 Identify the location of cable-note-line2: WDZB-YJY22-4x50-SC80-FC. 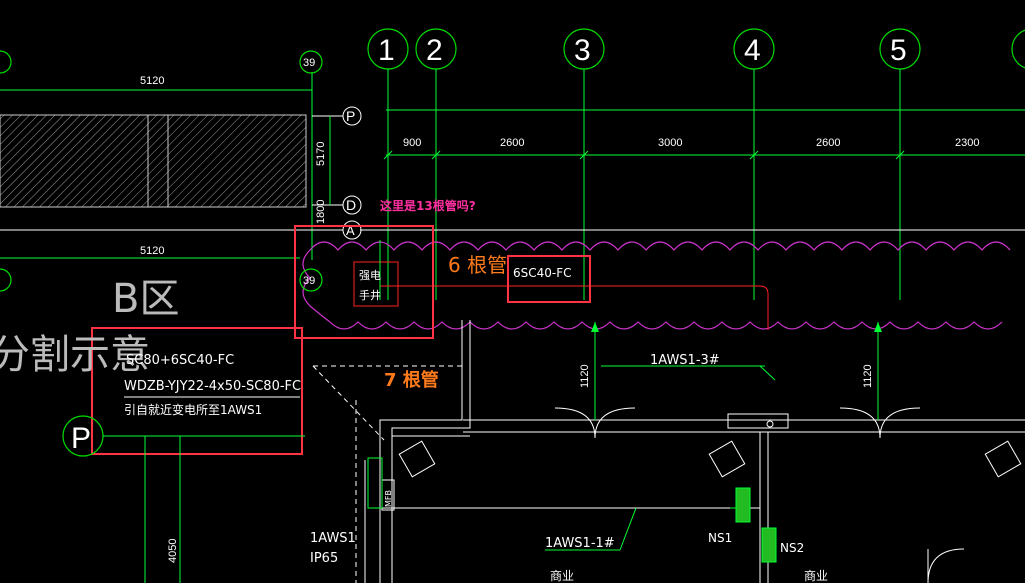
(212, 386).